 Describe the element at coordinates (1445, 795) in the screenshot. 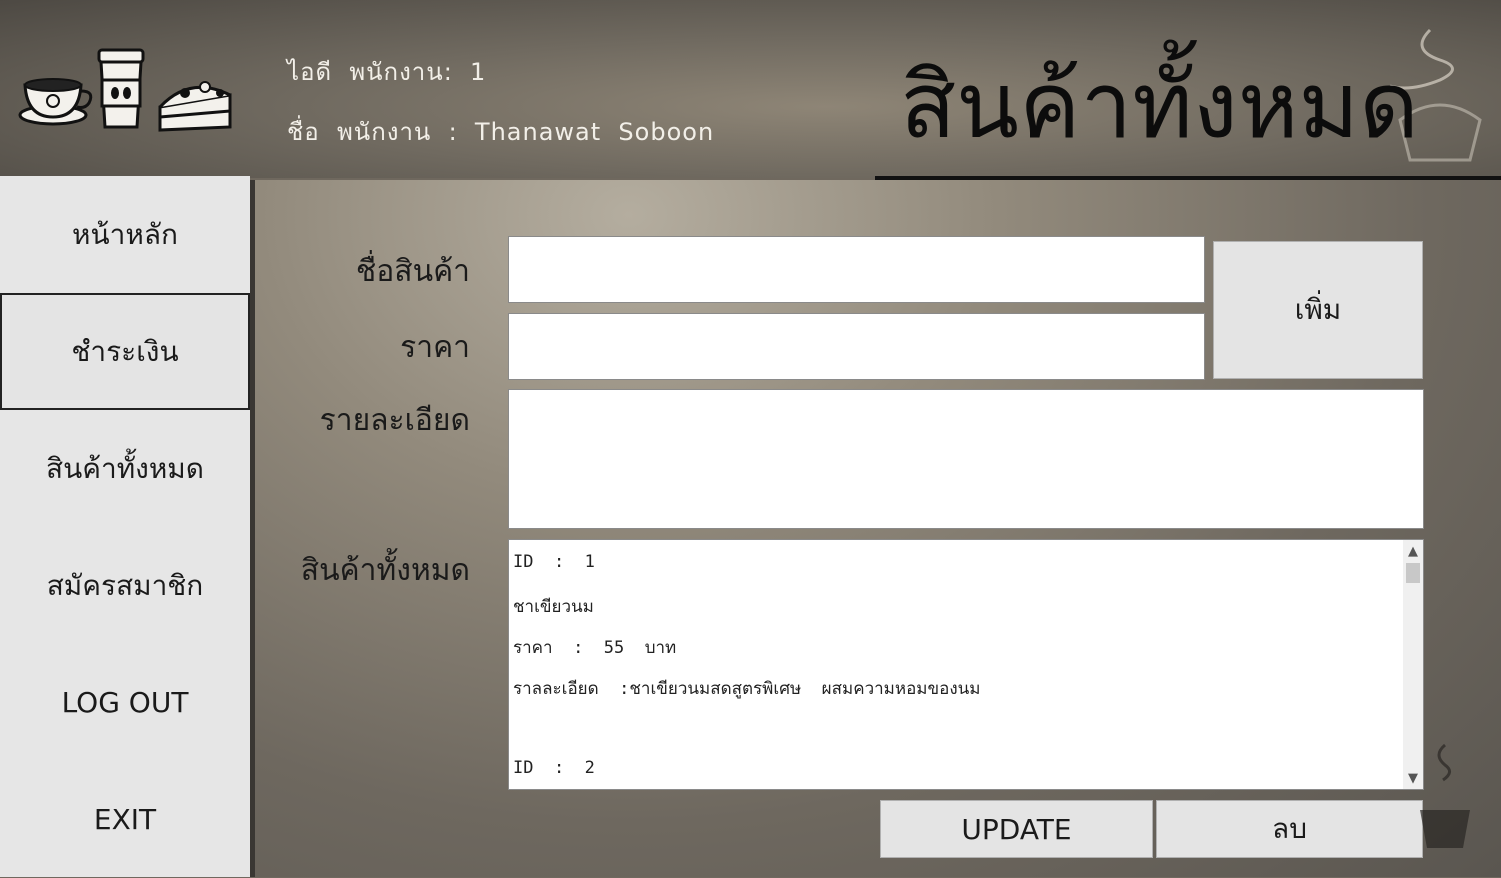

I see `coffee-cup-decoration-icon` at that location.